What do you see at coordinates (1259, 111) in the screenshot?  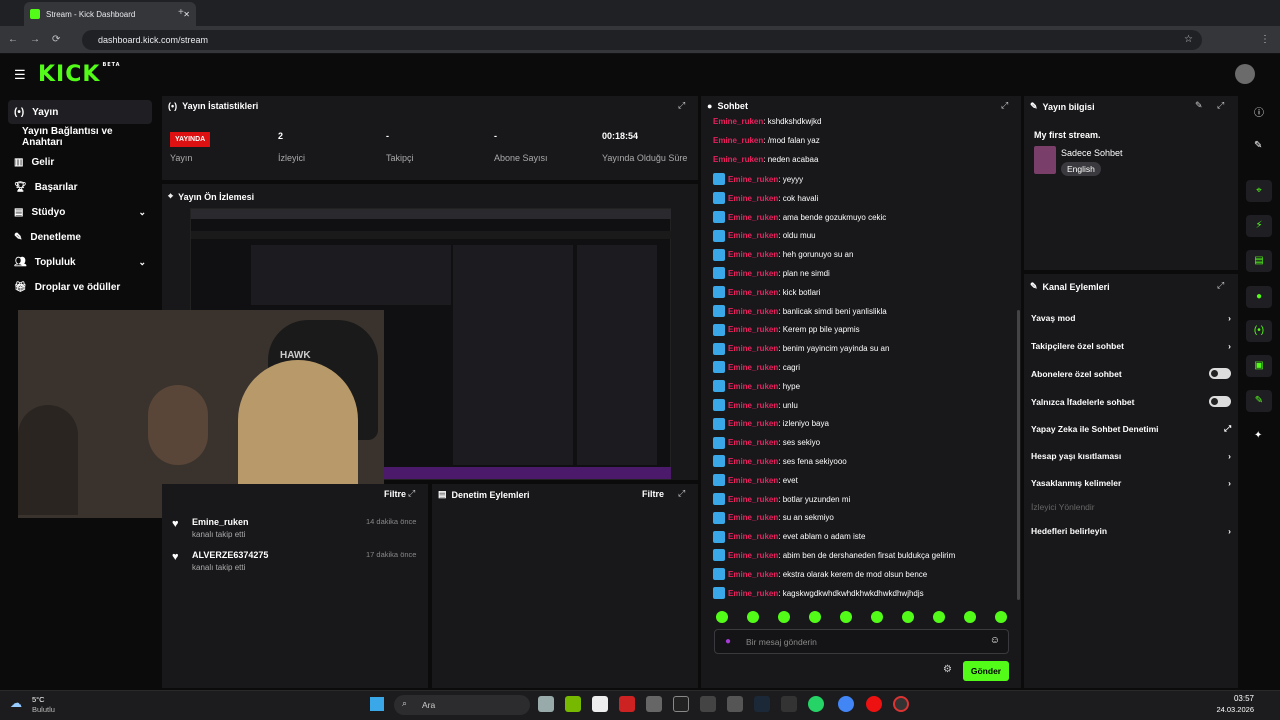 I see `info-icon: ⓘ` at bounding box center [1259, 111].